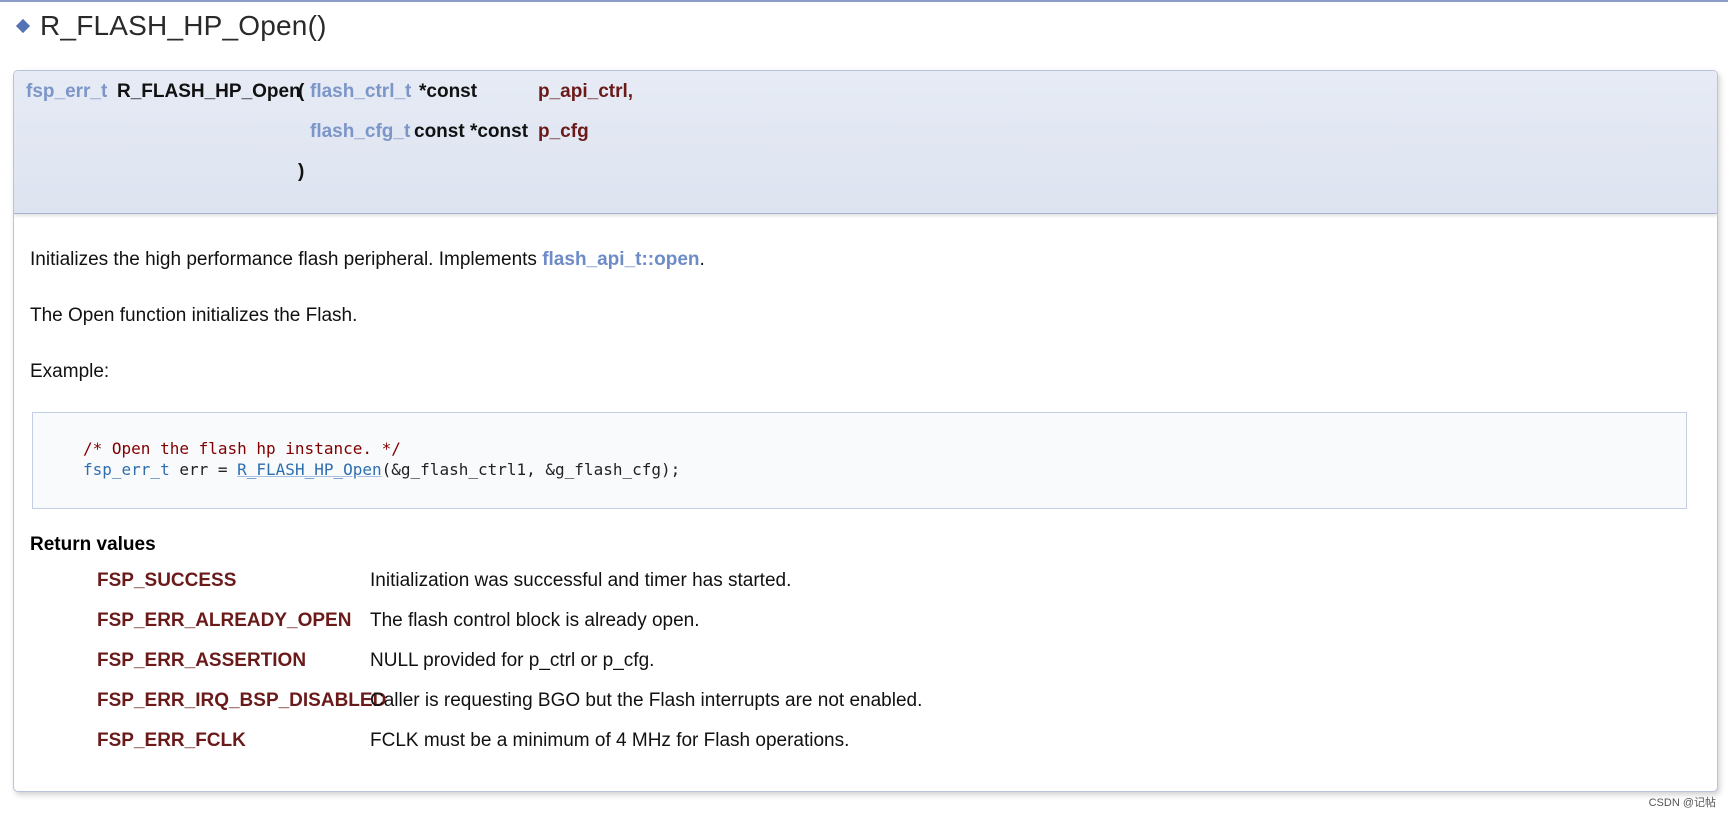 The width and height of the screenshot is (1728, 814). Describe the element at coordinates (167, 580) in the screenshot. I see `return-value-name: FSP_SUCCESS` at that location.